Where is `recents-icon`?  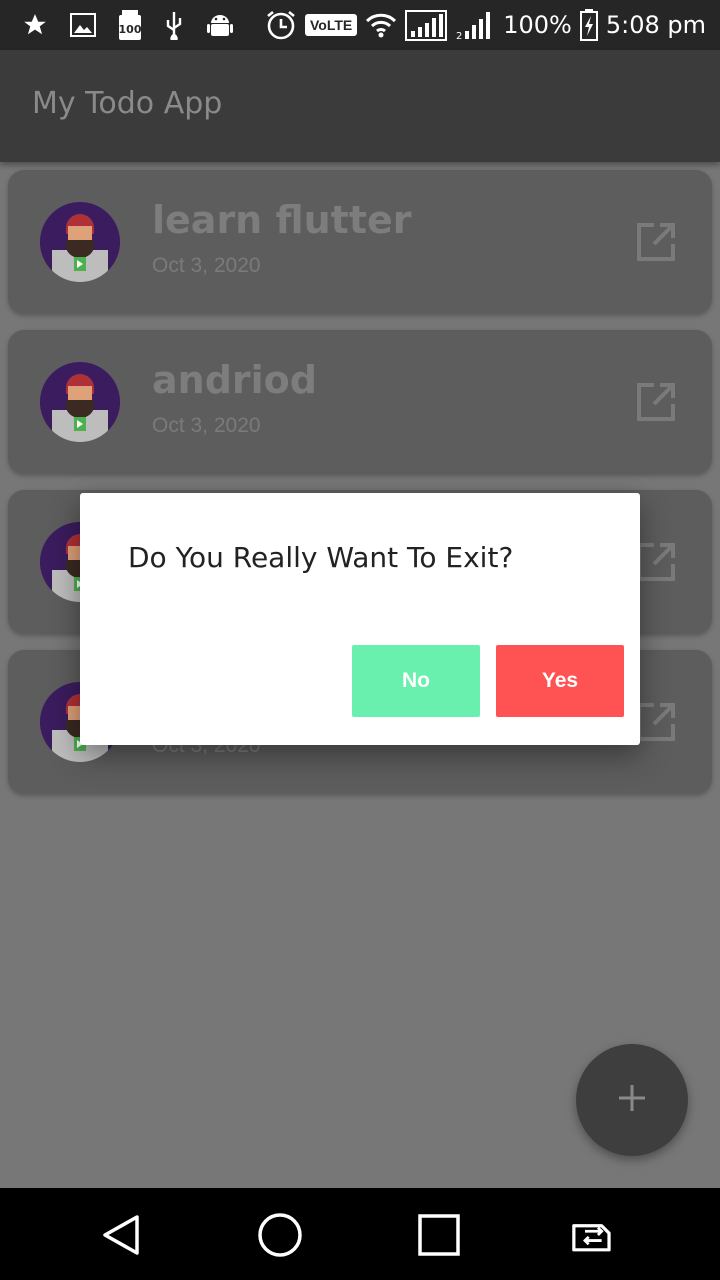
recents-icon is located at coordinates (439, 1235).